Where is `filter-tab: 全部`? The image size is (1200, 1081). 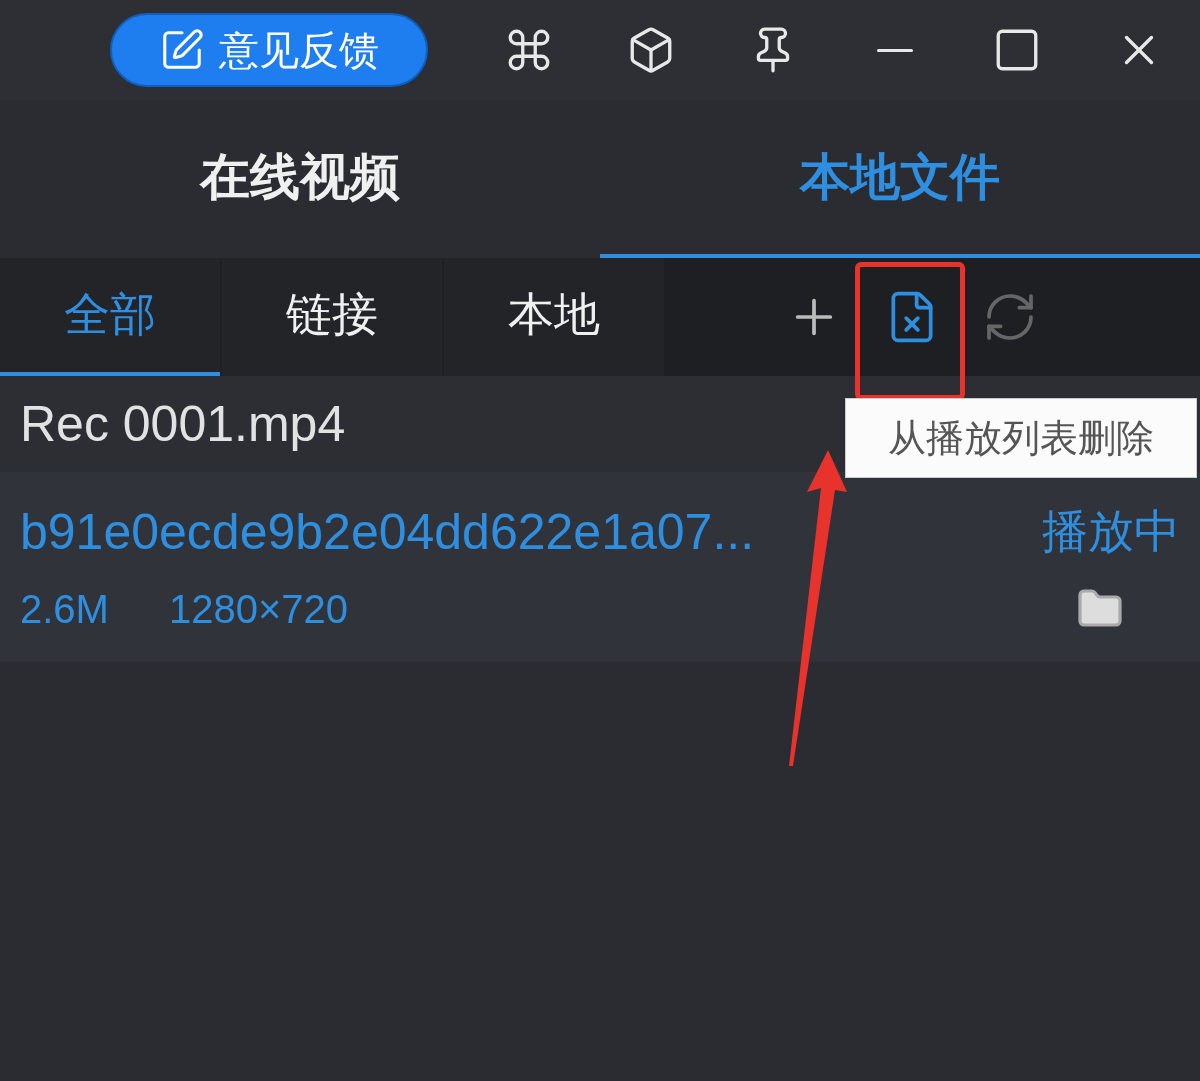 filter-tab: 全部 is located at coordinates (110, 317).